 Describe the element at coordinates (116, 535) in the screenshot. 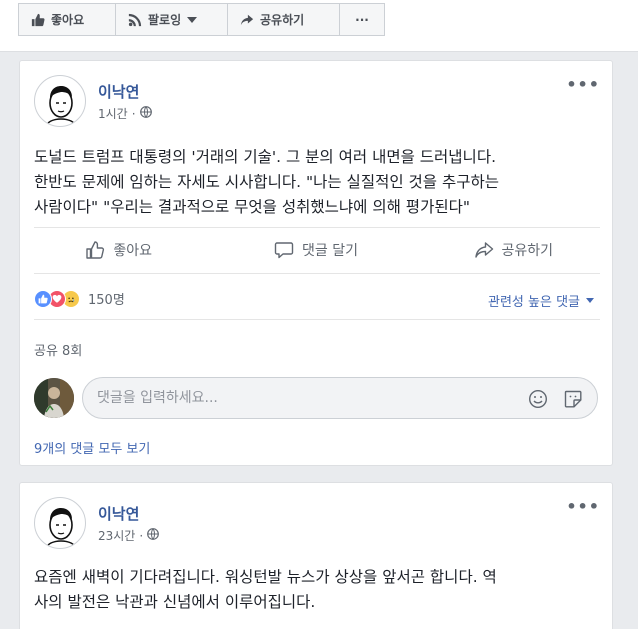

I see `post-timestamp: 23시간` at that location.